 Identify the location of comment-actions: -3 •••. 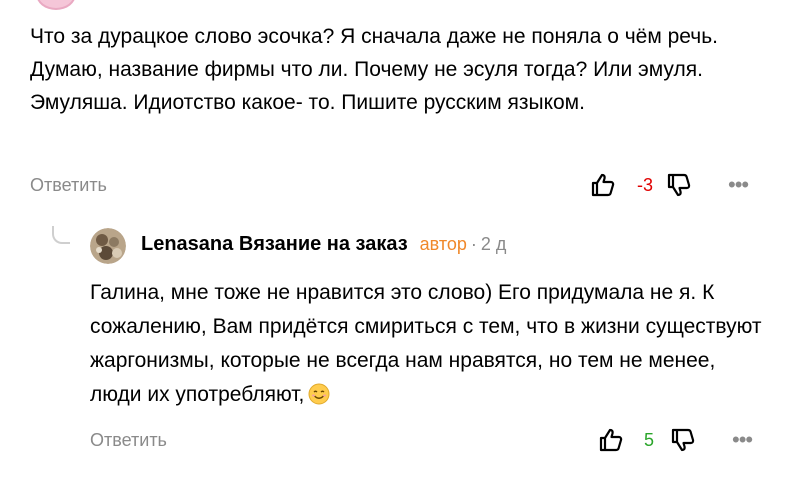
(668, 185).